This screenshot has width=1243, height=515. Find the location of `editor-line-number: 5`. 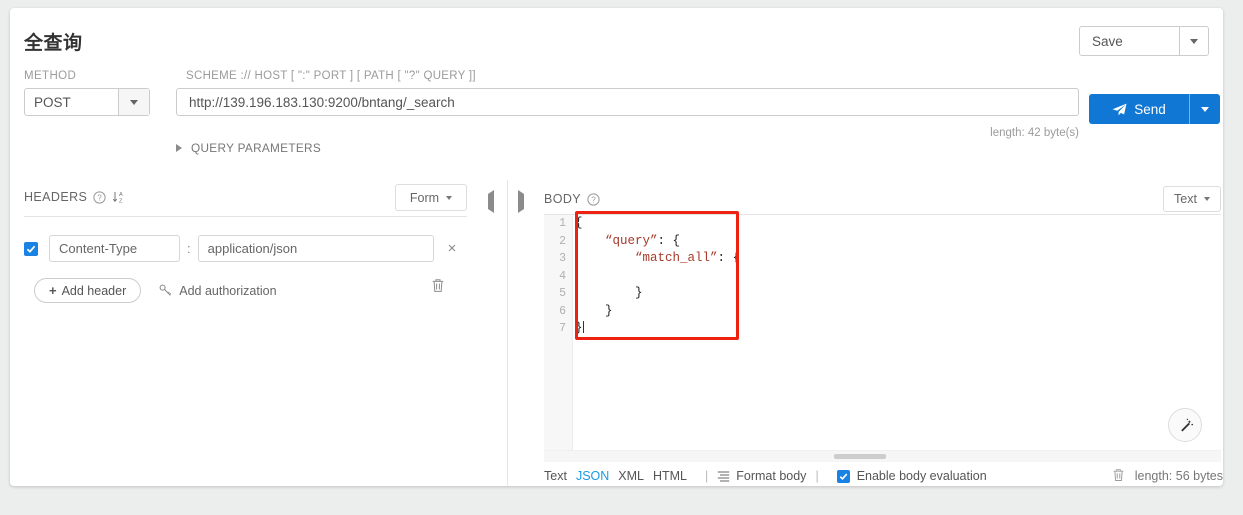

editor-line-number: 5 is located at coordinates (562, 293).